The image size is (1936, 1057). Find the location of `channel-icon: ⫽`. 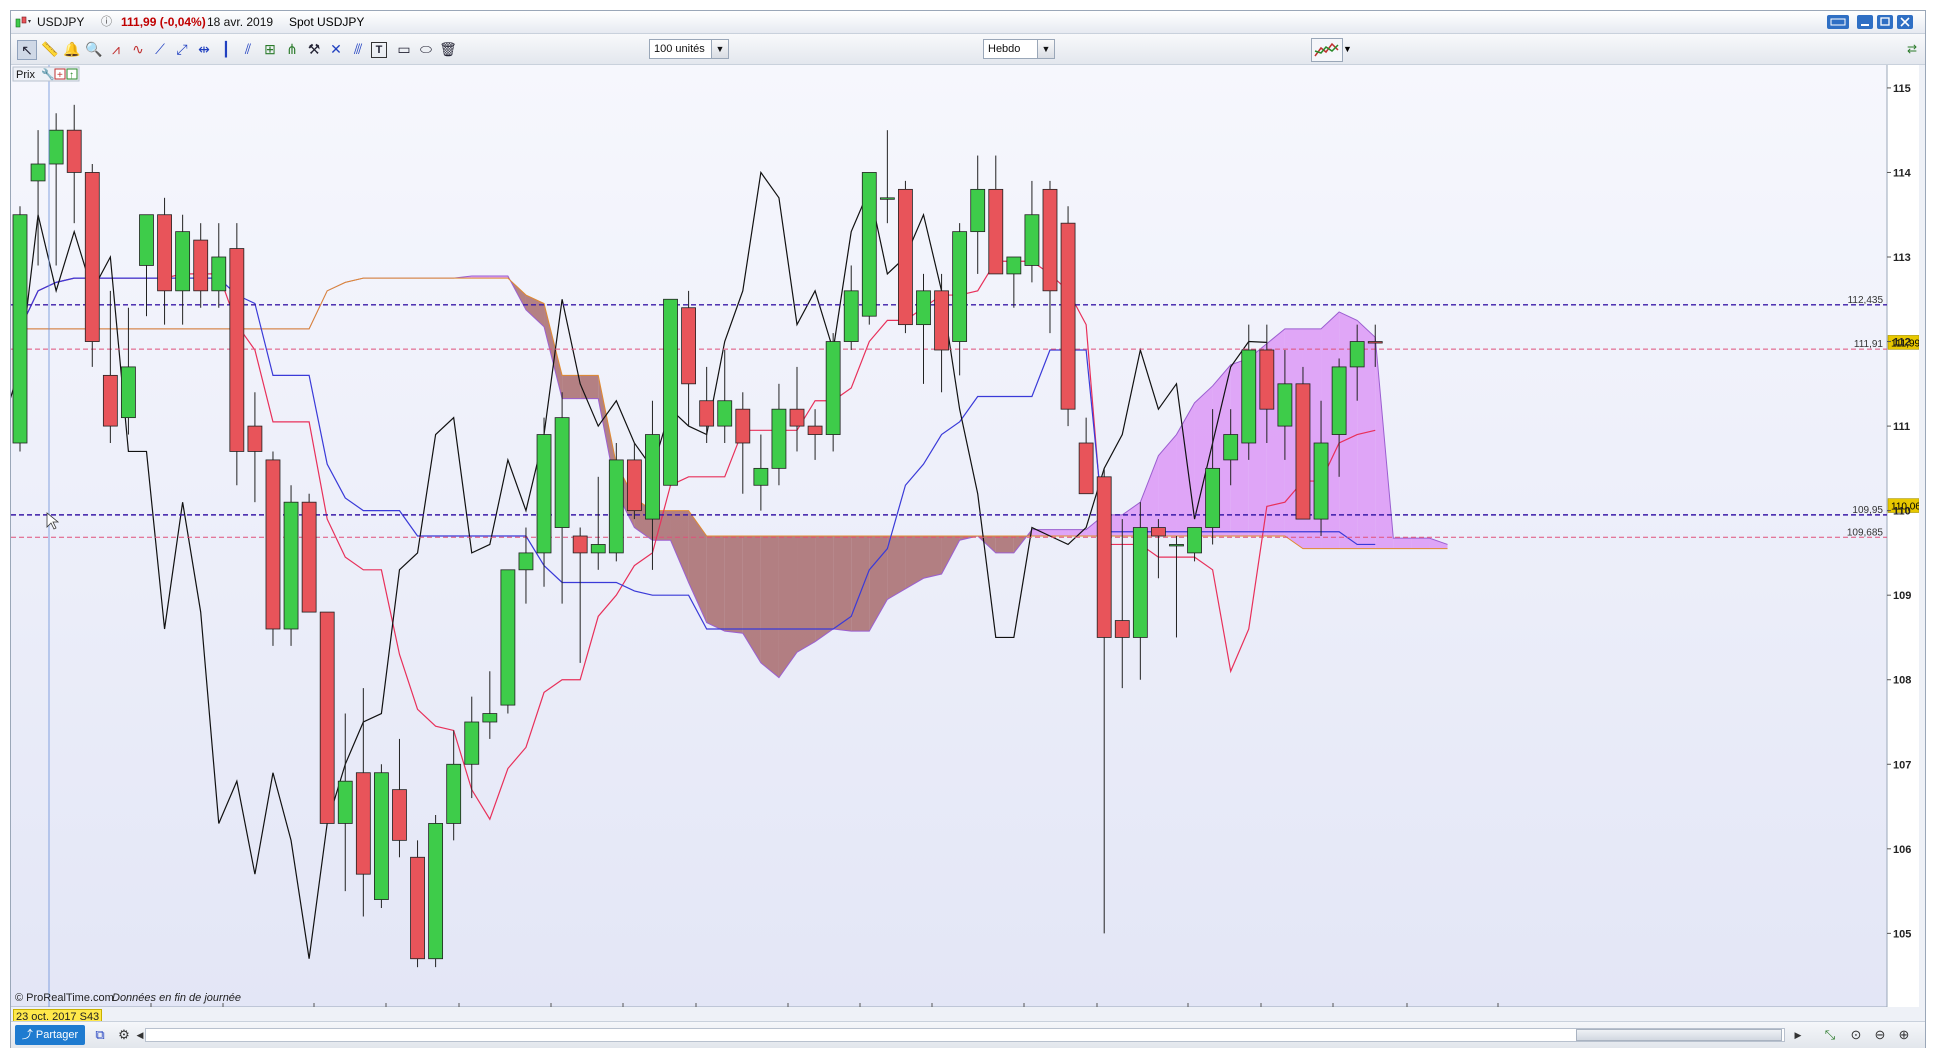

channel-icon: ⫽ is located at coordinates (248, 49).